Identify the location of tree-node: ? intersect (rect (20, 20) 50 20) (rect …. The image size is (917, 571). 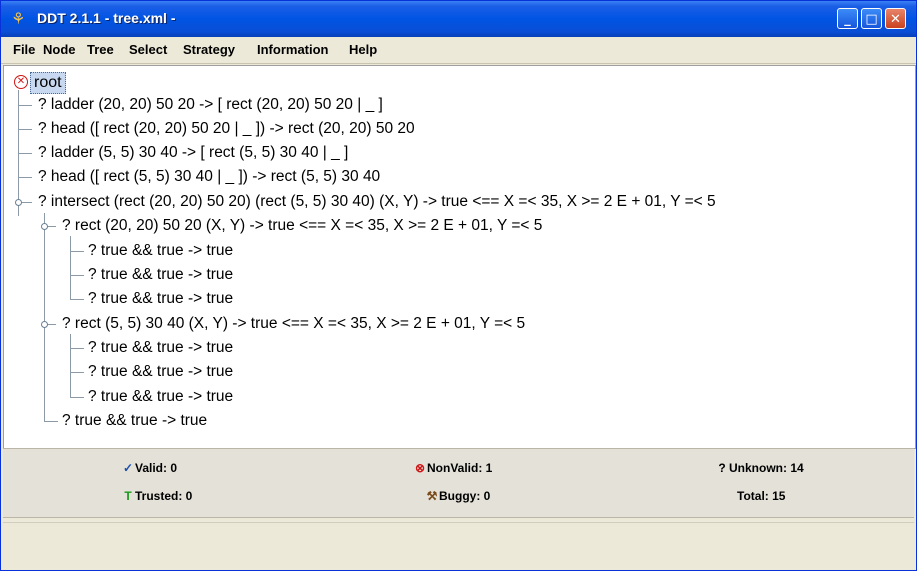
(377, 202).